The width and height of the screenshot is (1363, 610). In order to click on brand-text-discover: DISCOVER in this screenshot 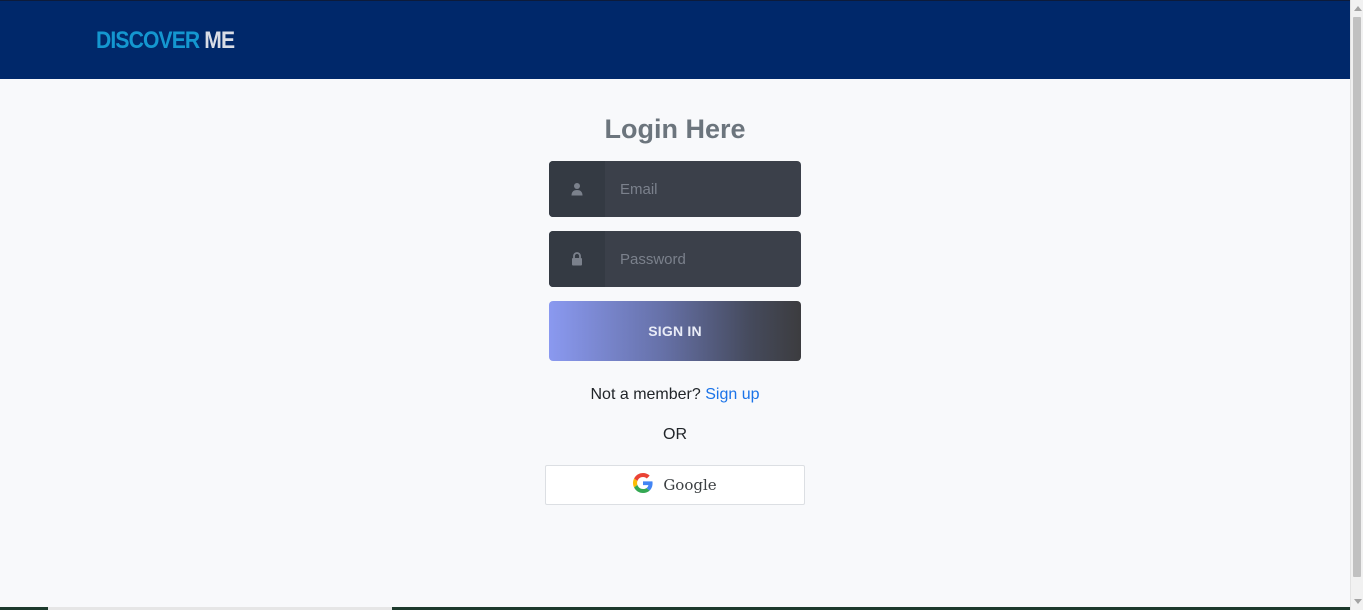, I will do `click(148, 40)`.